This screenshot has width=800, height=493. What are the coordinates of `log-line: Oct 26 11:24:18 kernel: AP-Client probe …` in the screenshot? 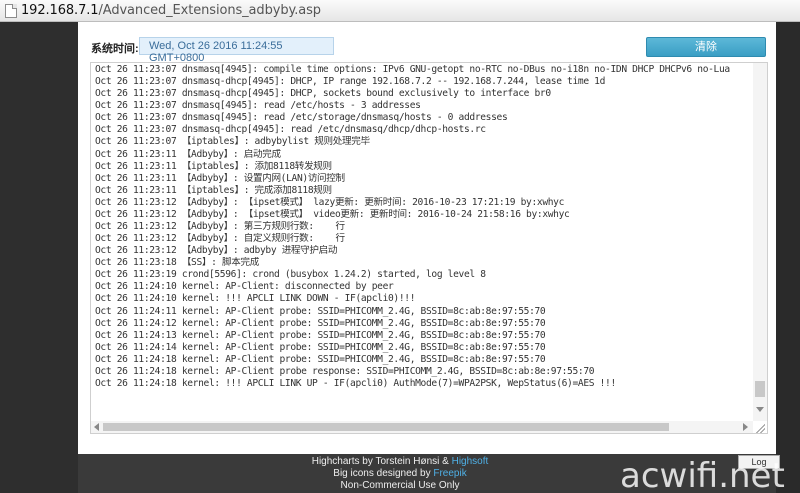 It's located at (345, 371).